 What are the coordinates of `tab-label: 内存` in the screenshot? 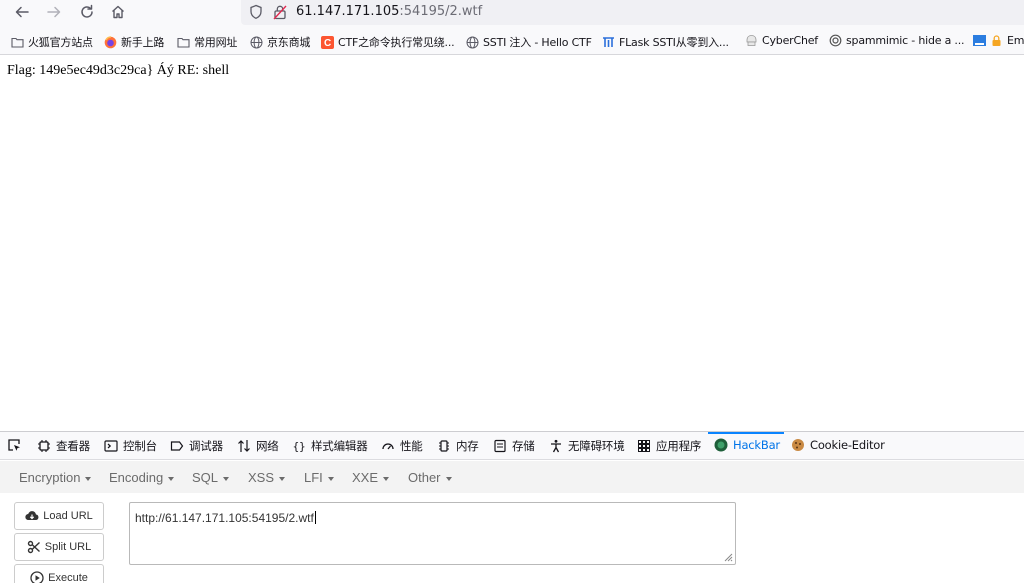 It's located at (467, 446).